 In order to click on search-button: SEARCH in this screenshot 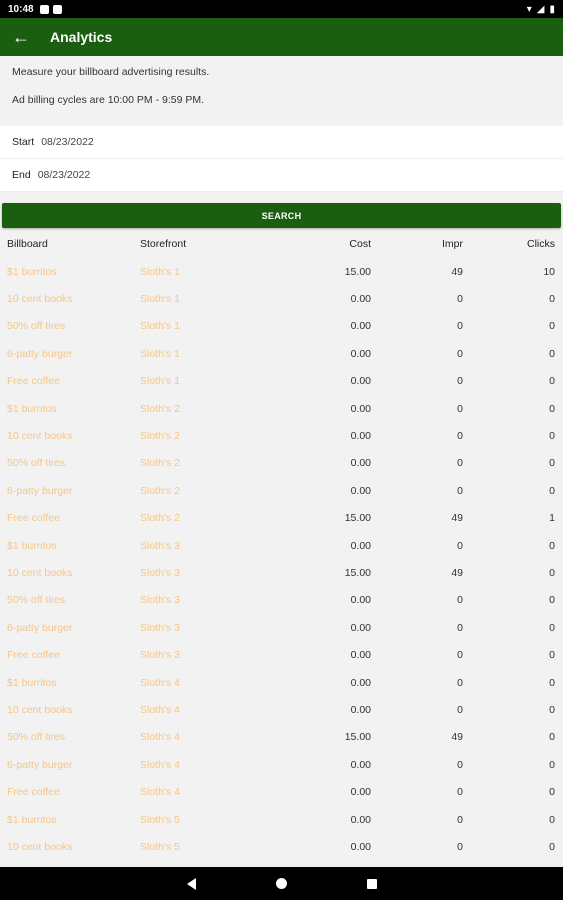, I will do `click(281, 215)`.